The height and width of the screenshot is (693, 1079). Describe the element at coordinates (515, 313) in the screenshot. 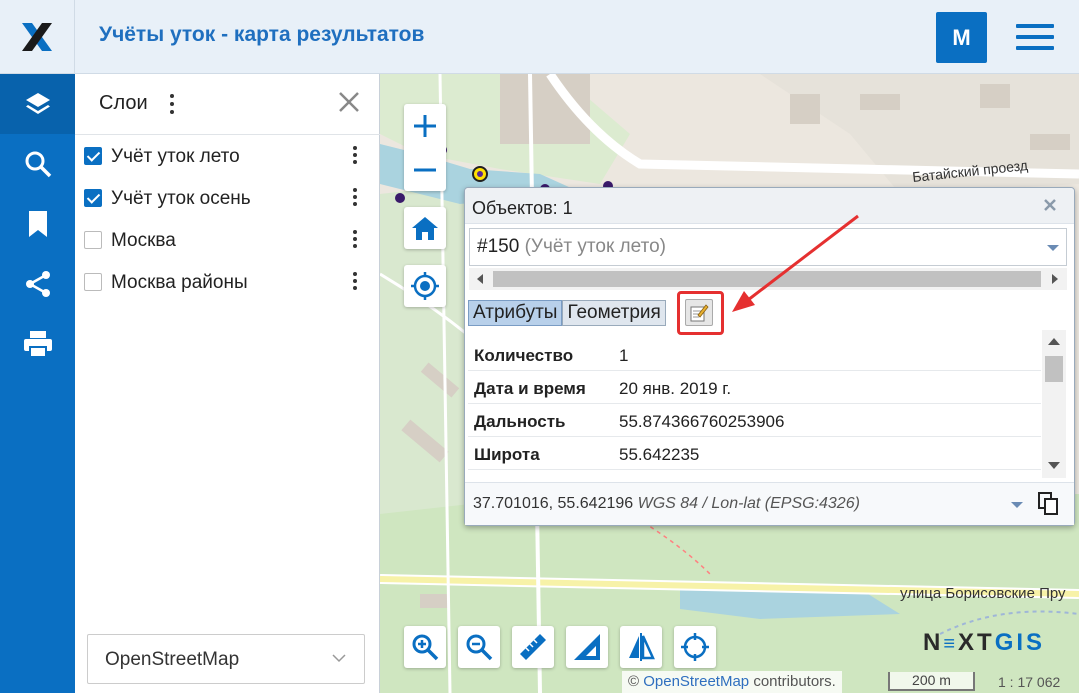

I see `tab-attributes: Атрибуты` at that location.